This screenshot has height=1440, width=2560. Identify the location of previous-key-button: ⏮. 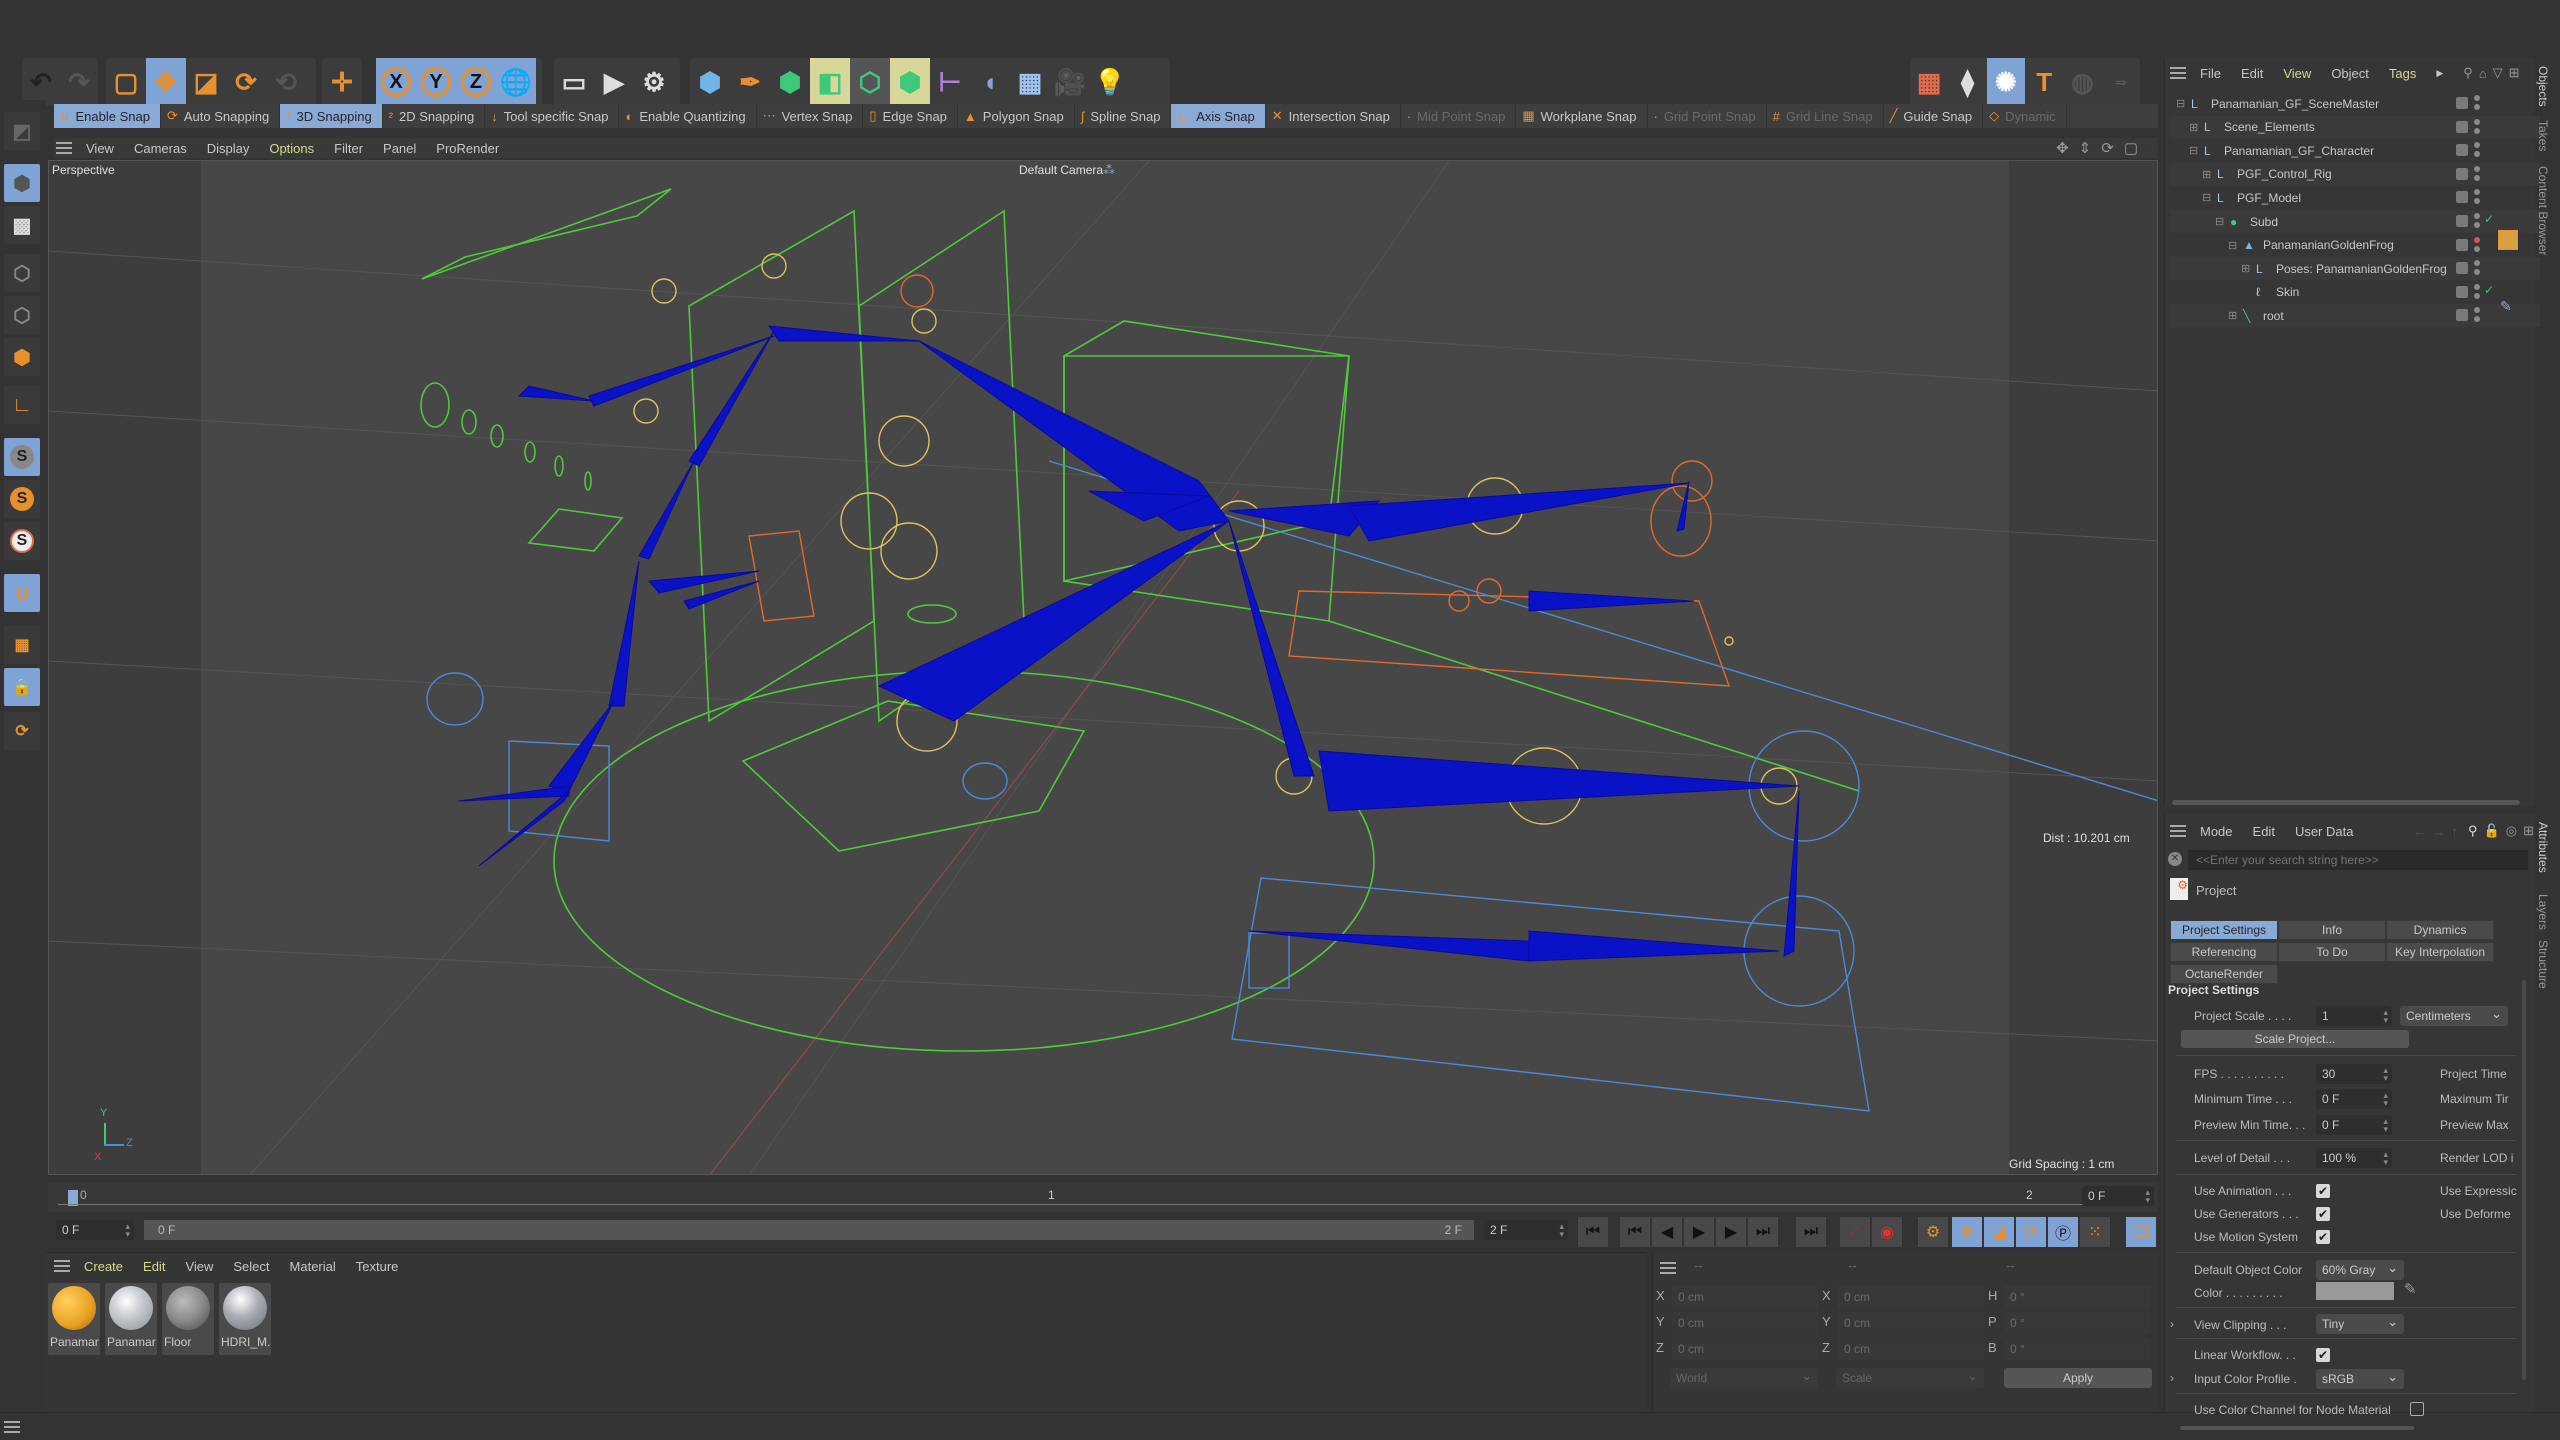
(1635, 1232).